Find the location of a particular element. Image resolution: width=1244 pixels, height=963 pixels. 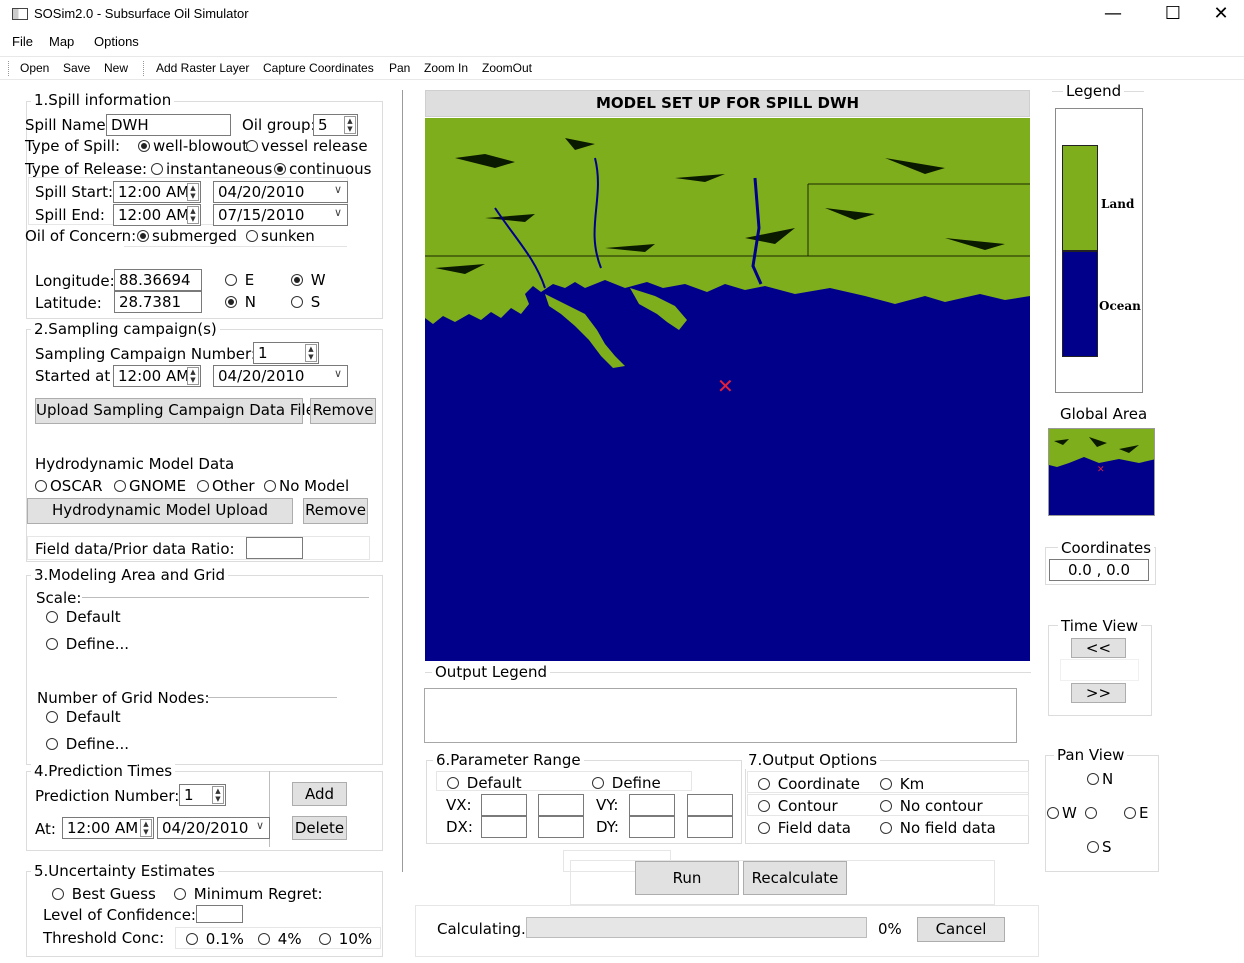

radio-icon is located at coordinates (41, 486).